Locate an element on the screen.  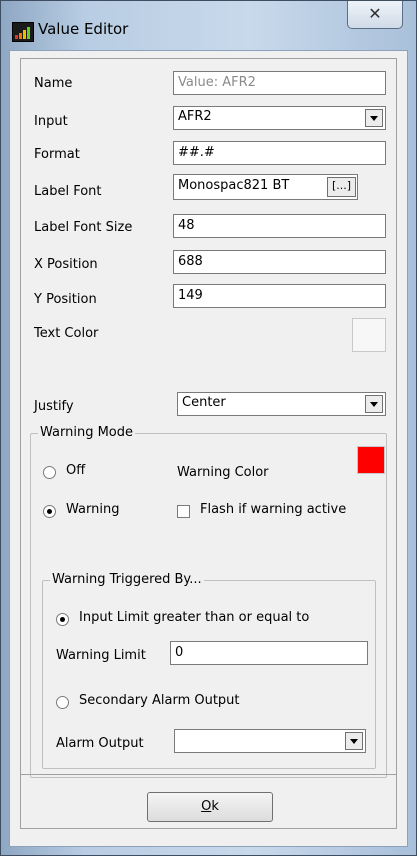
format-label: Format is located at coordinates (57, 154).